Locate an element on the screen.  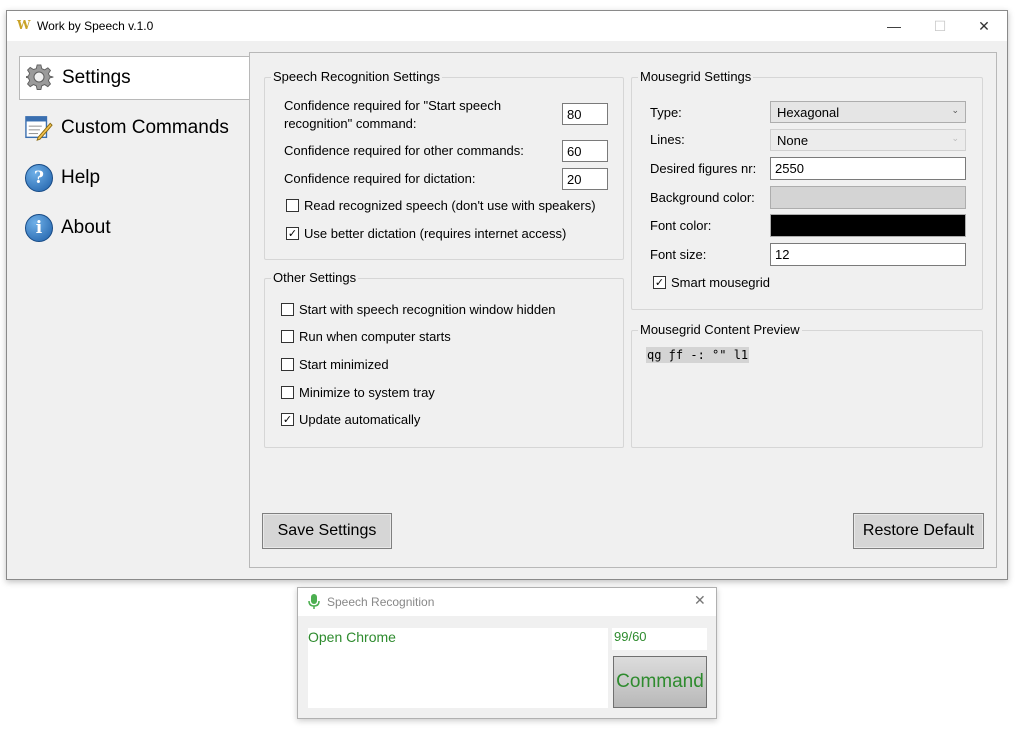
mode-indicator-button: Command is located at coordinates (660, 682).